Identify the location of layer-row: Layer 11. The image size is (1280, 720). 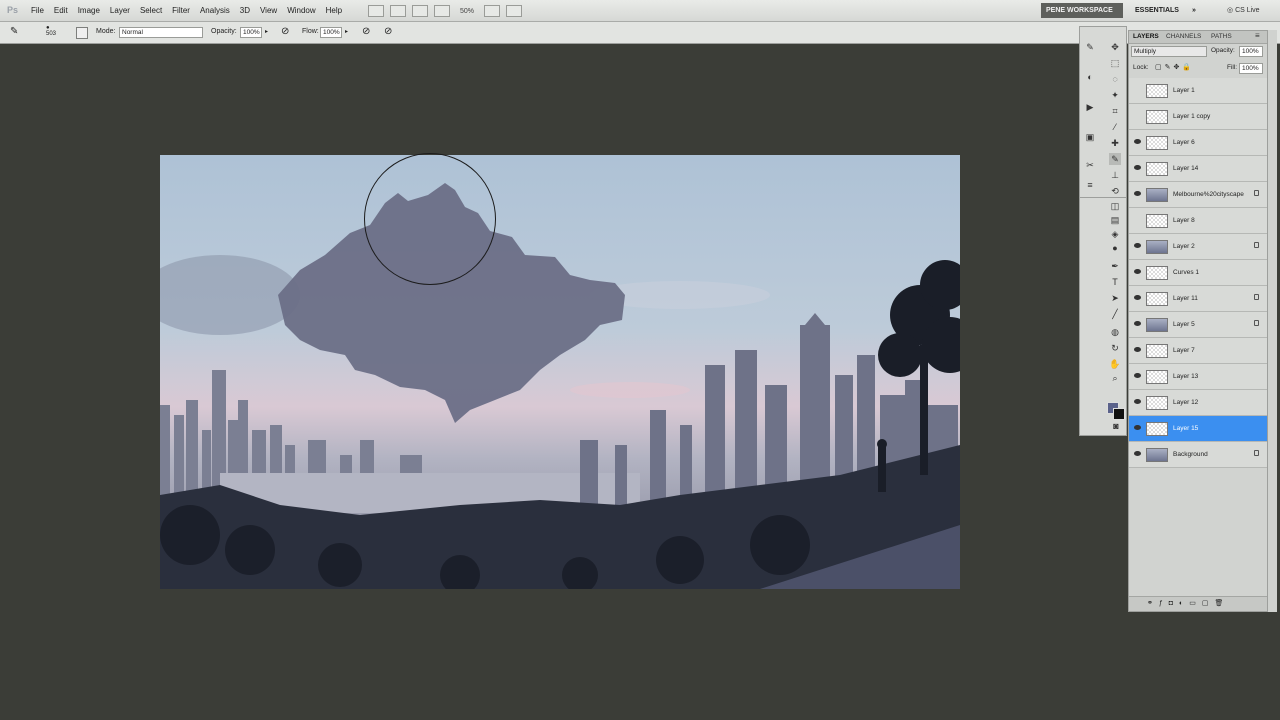
(1198, 299).